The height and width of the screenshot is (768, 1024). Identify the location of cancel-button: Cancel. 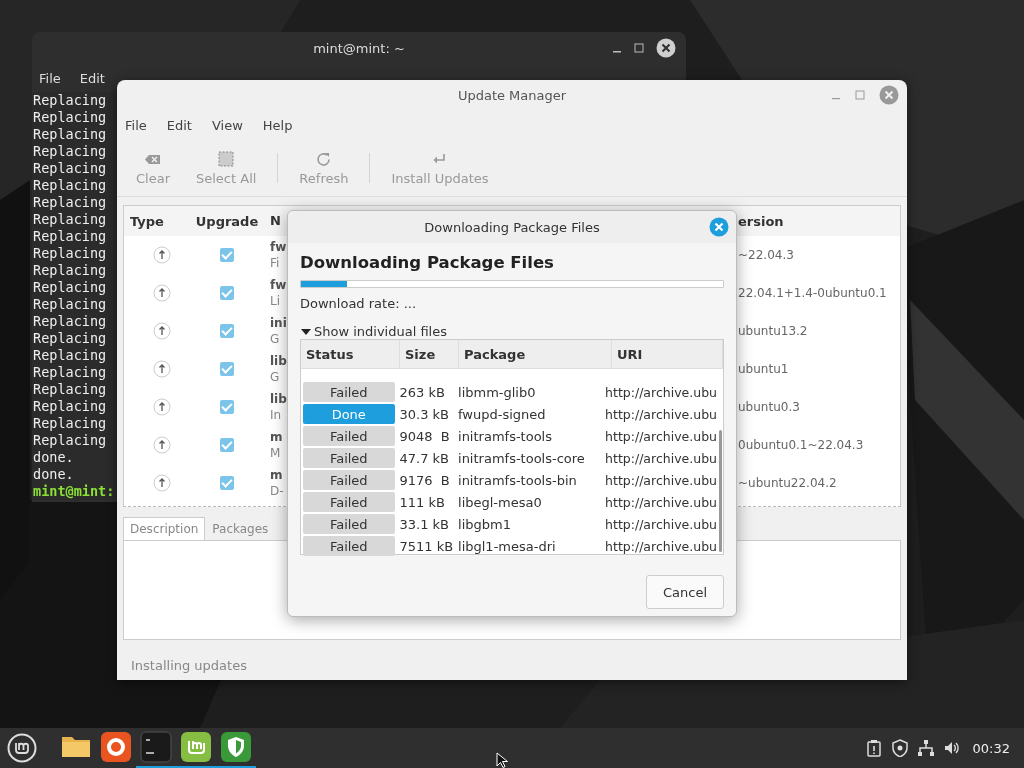
(684, 592).